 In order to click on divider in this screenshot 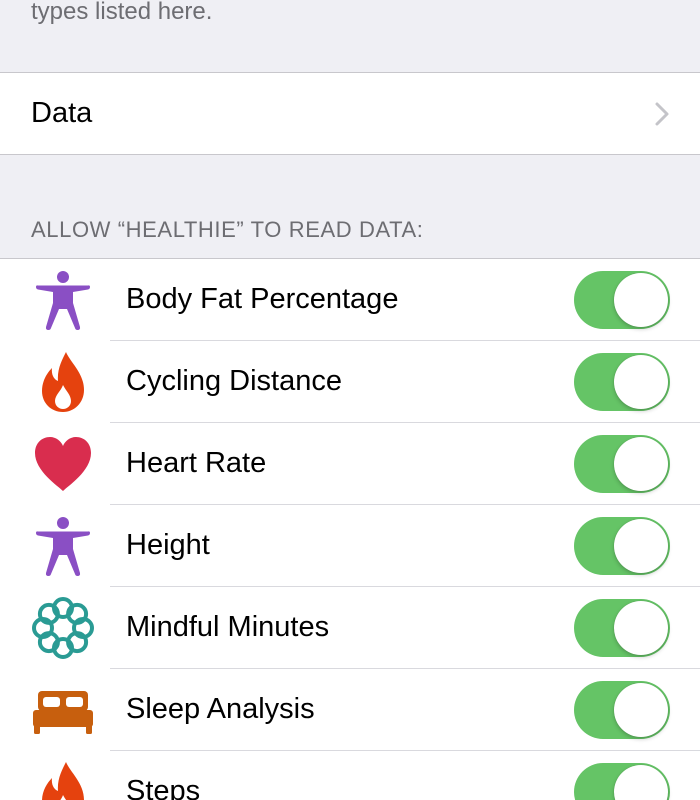, I will do `click(350, 154)`.